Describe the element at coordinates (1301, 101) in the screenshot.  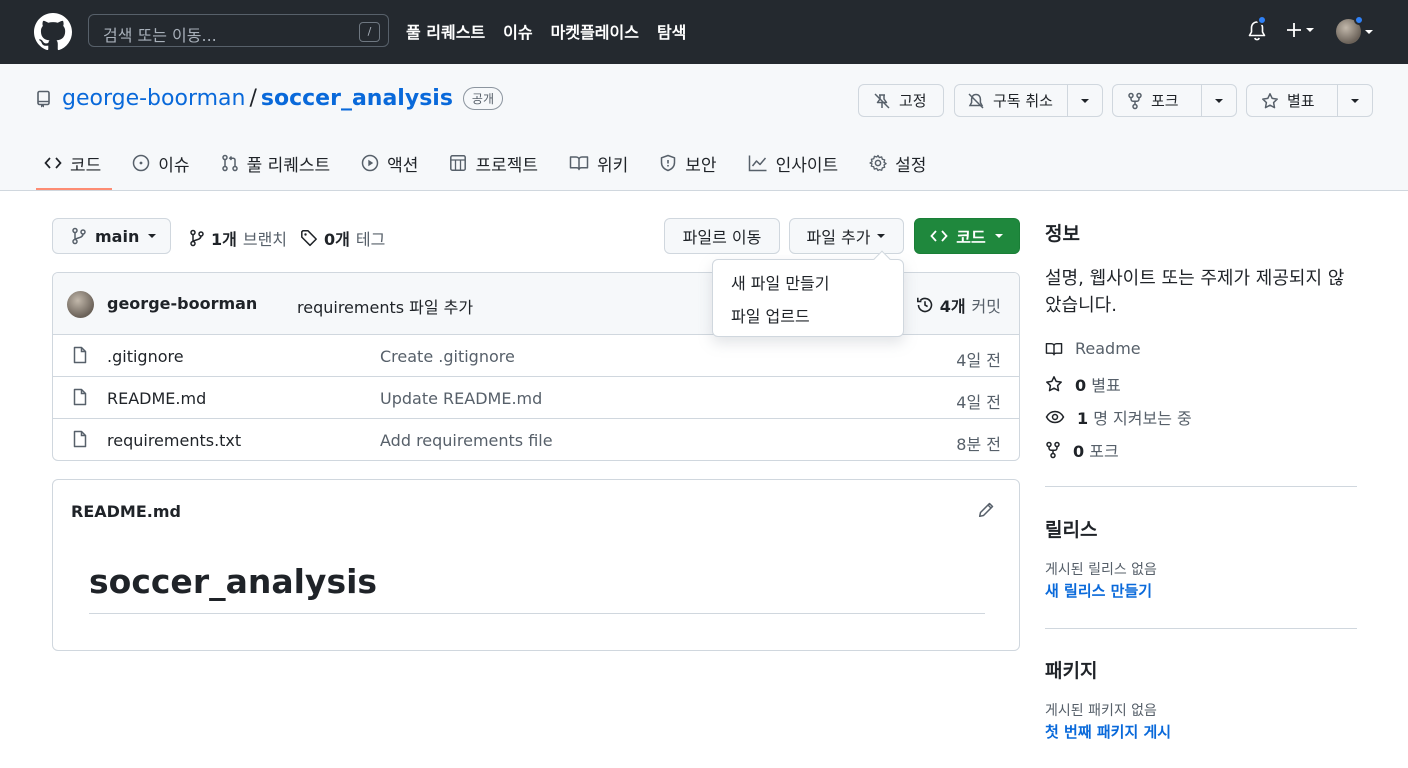
I see `star-button-label: 별표` at that location.